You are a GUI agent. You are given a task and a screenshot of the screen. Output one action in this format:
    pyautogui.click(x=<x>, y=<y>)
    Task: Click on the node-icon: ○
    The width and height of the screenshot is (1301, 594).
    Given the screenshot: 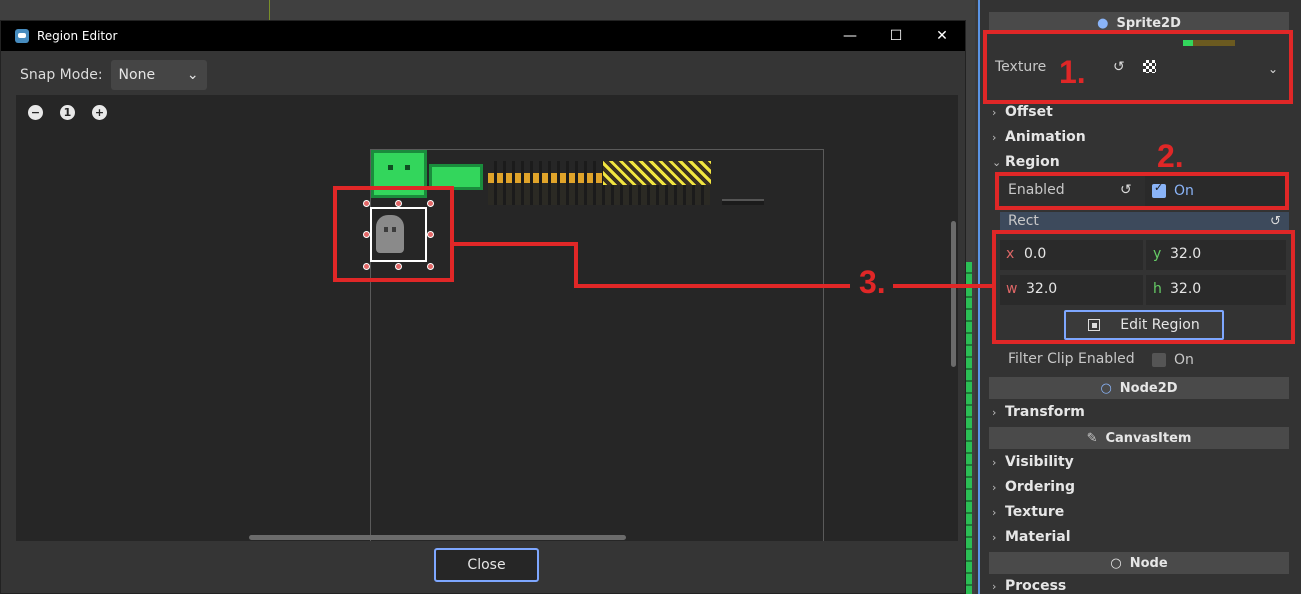 What is the action you would take?
    pyautogui.click(x=1116, y=563)
    